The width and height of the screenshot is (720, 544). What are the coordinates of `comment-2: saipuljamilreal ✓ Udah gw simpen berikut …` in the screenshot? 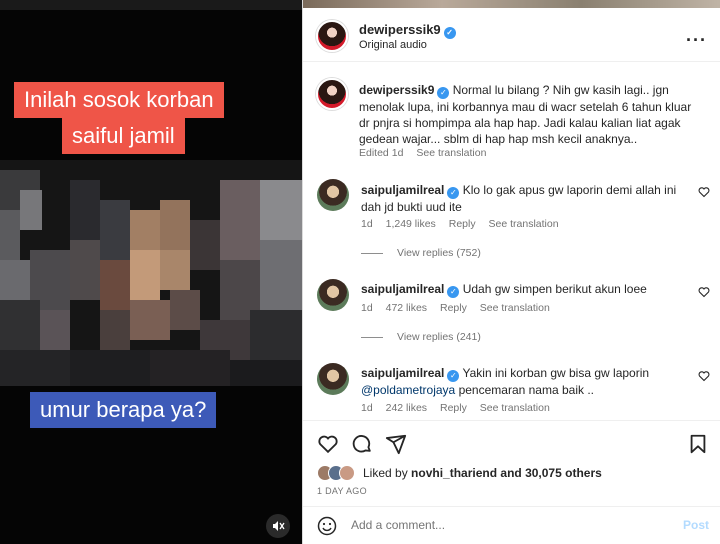 It's located at (526, 289).